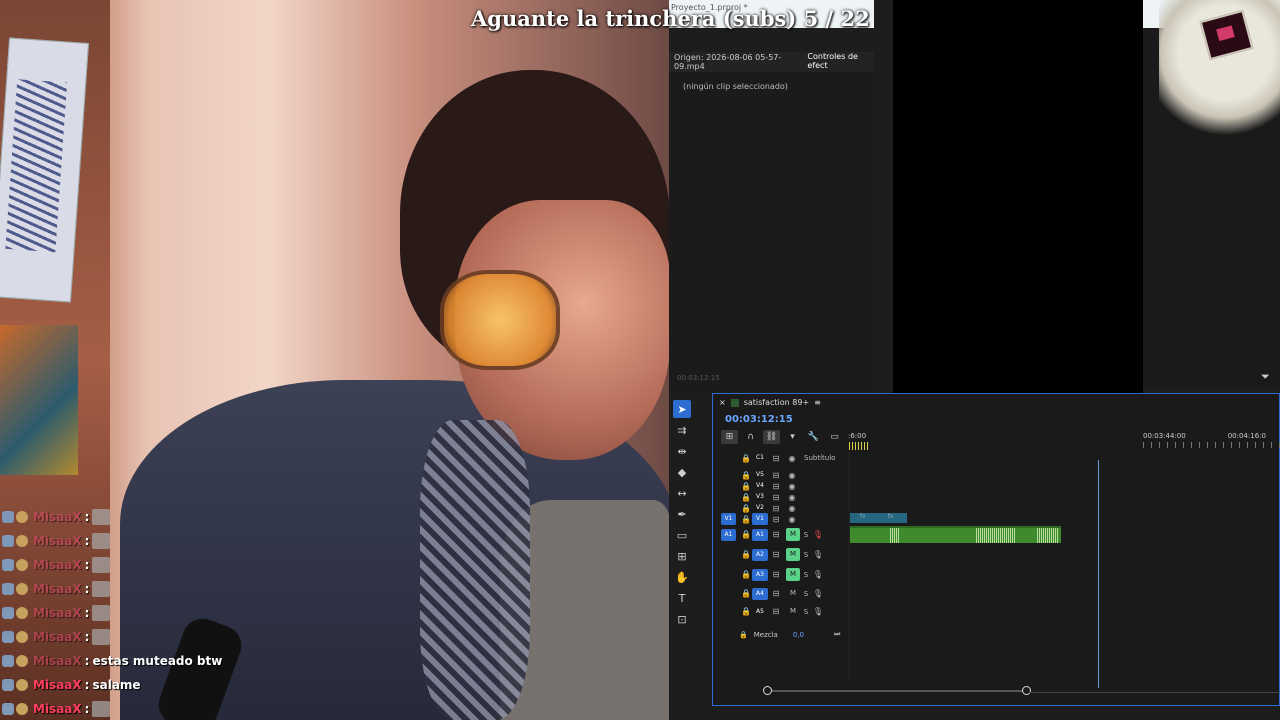 The image size is (1280, 720). What do you see at coordinates (729, 437) in the screenshot?
I see `nest-icon: ⊞` at bounding box center [729, 437].